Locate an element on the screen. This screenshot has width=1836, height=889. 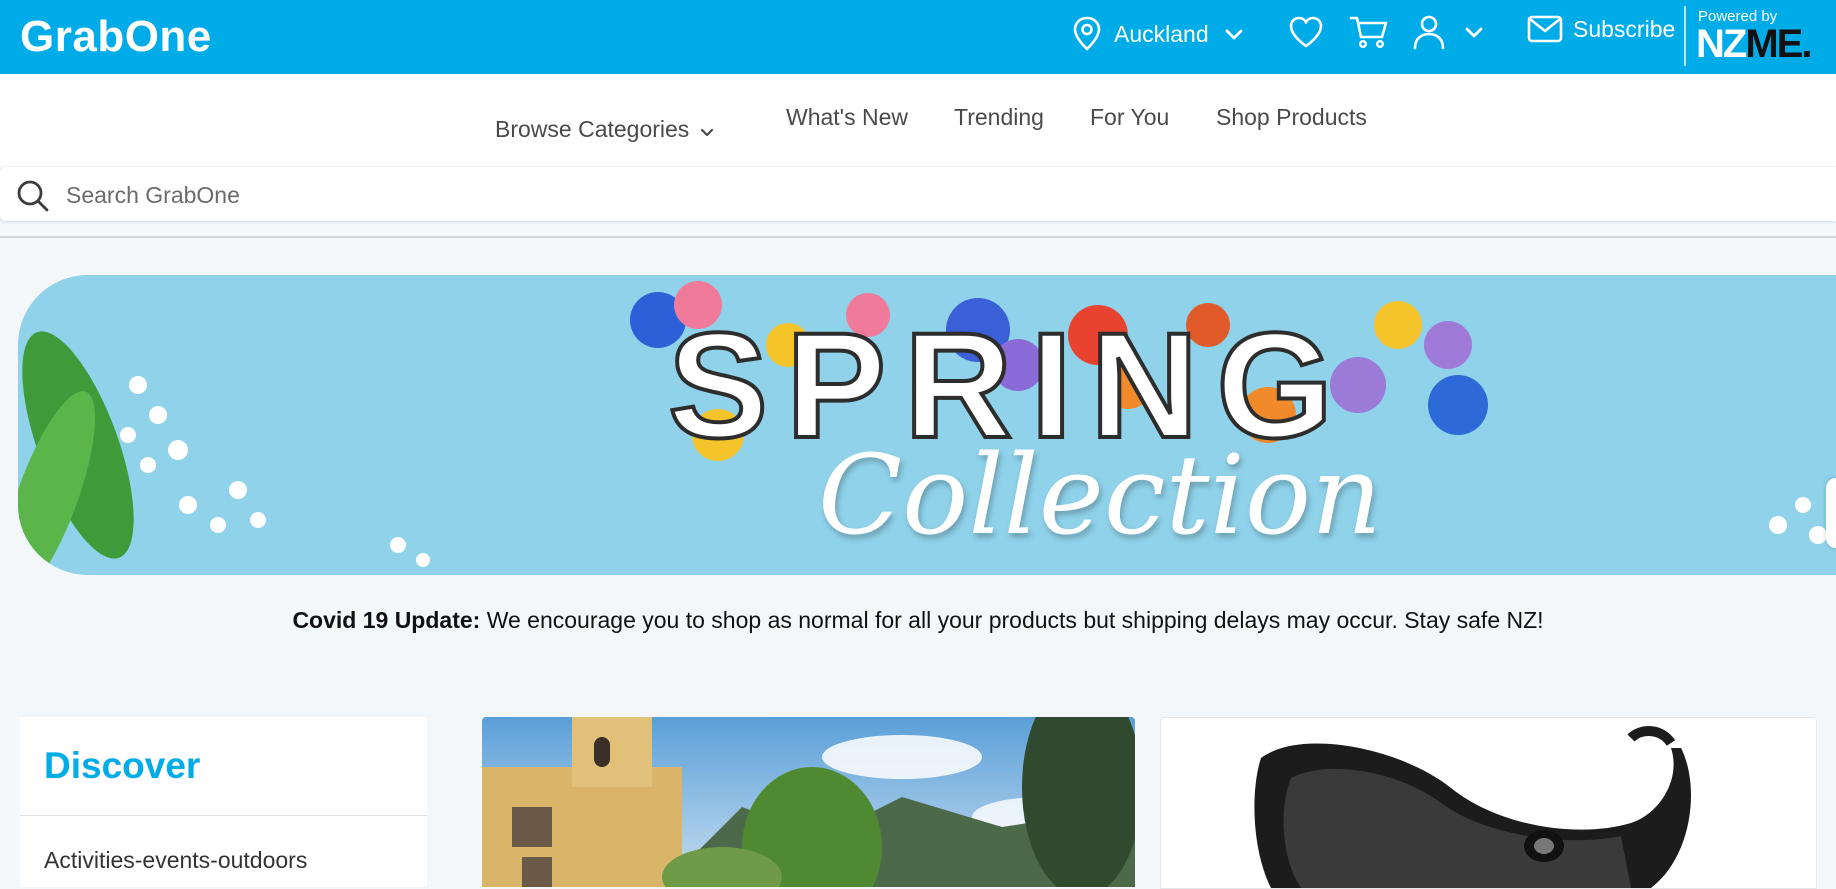
user-icon is located at coordinates (1429, 32).